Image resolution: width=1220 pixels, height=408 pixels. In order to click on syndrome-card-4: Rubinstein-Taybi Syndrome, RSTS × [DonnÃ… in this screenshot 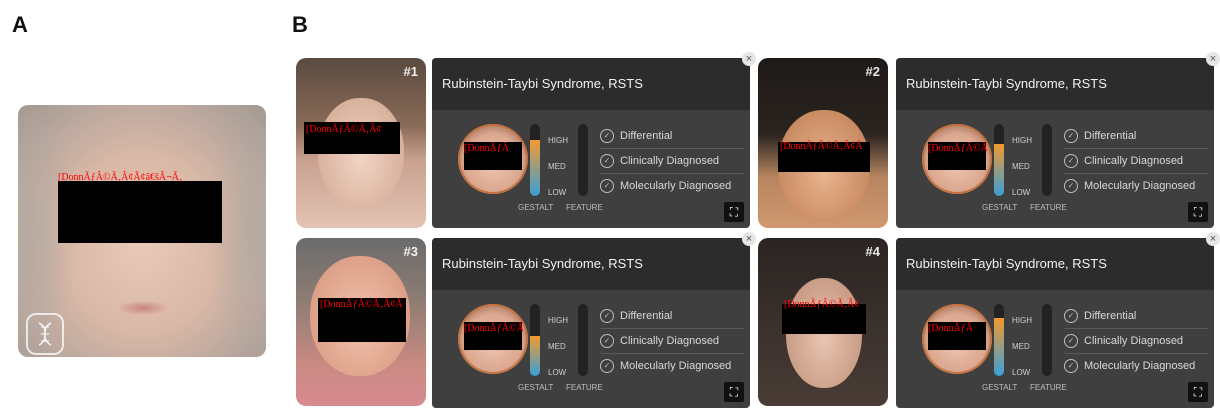, I will do `click(1058, 320)`.